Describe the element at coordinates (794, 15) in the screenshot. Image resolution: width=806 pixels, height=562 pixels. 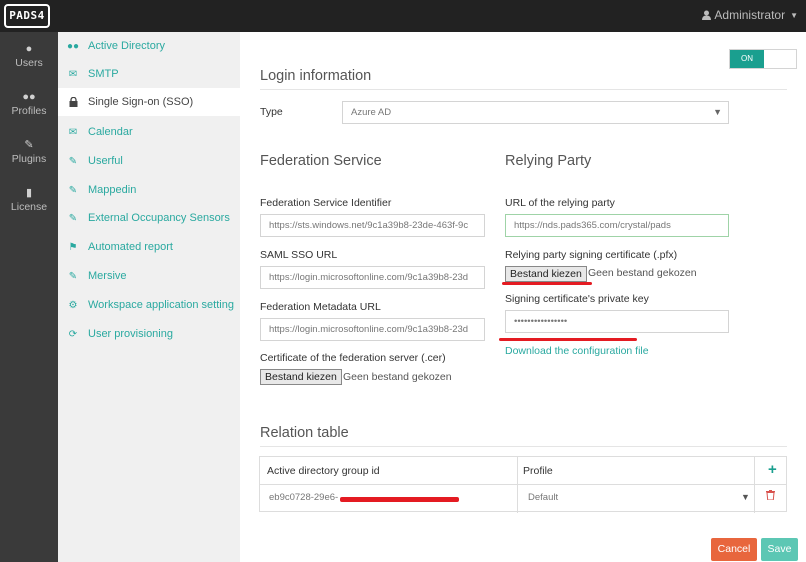
I see `caret-down-icon: ▼` at that location.